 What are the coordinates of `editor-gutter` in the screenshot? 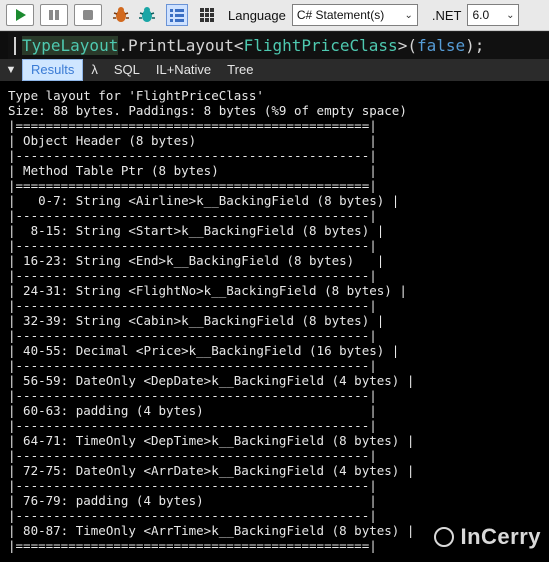 It's located at (4, 45).